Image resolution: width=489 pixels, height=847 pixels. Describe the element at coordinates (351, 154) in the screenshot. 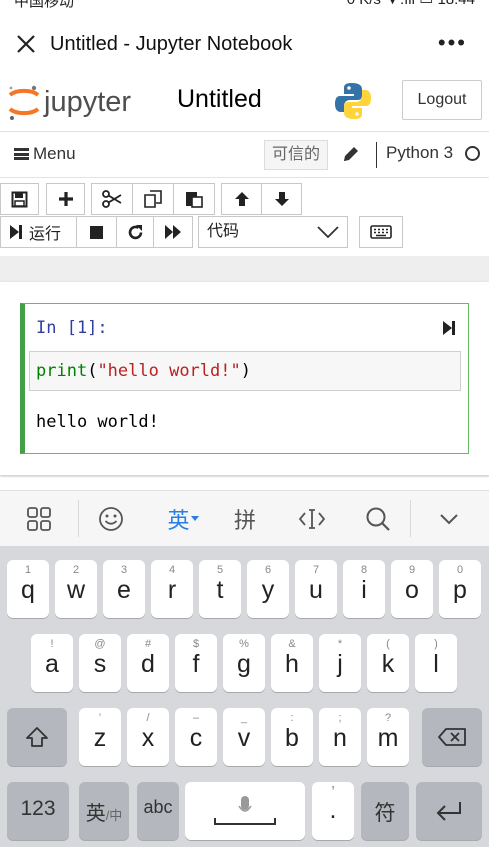

I see `pencil-icon` at that location.